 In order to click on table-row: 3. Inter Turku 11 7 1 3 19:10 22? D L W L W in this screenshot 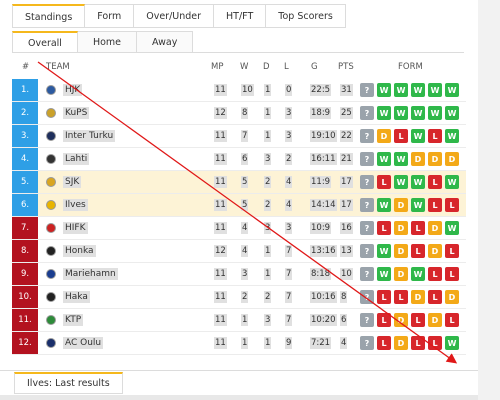, I will do `click(239, 136)`.